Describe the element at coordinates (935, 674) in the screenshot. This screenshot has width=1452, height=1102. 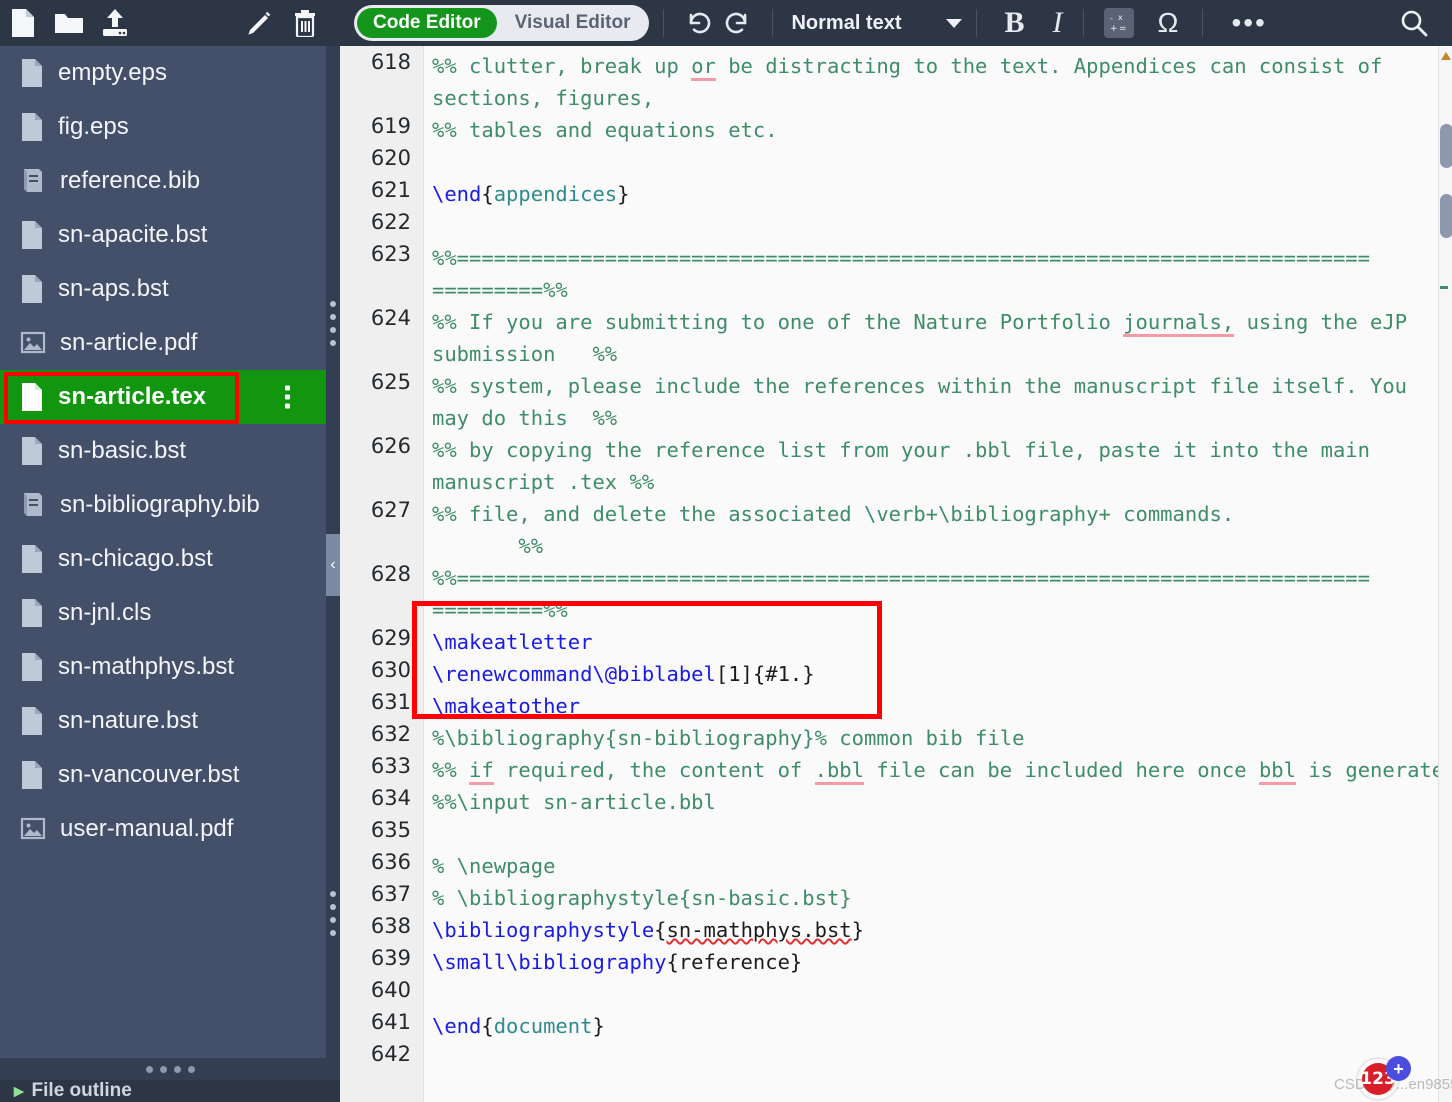
I see `code-line: \renewcommand\@biblabel[1]{#1.}` at that location.